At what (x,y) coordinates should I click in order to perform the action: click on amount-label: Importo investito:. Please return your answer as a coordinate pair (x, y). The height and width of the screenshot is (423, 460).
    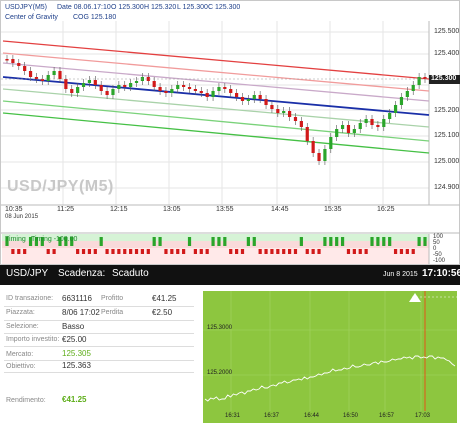
    Looking at the image, I should click on (33, 339).